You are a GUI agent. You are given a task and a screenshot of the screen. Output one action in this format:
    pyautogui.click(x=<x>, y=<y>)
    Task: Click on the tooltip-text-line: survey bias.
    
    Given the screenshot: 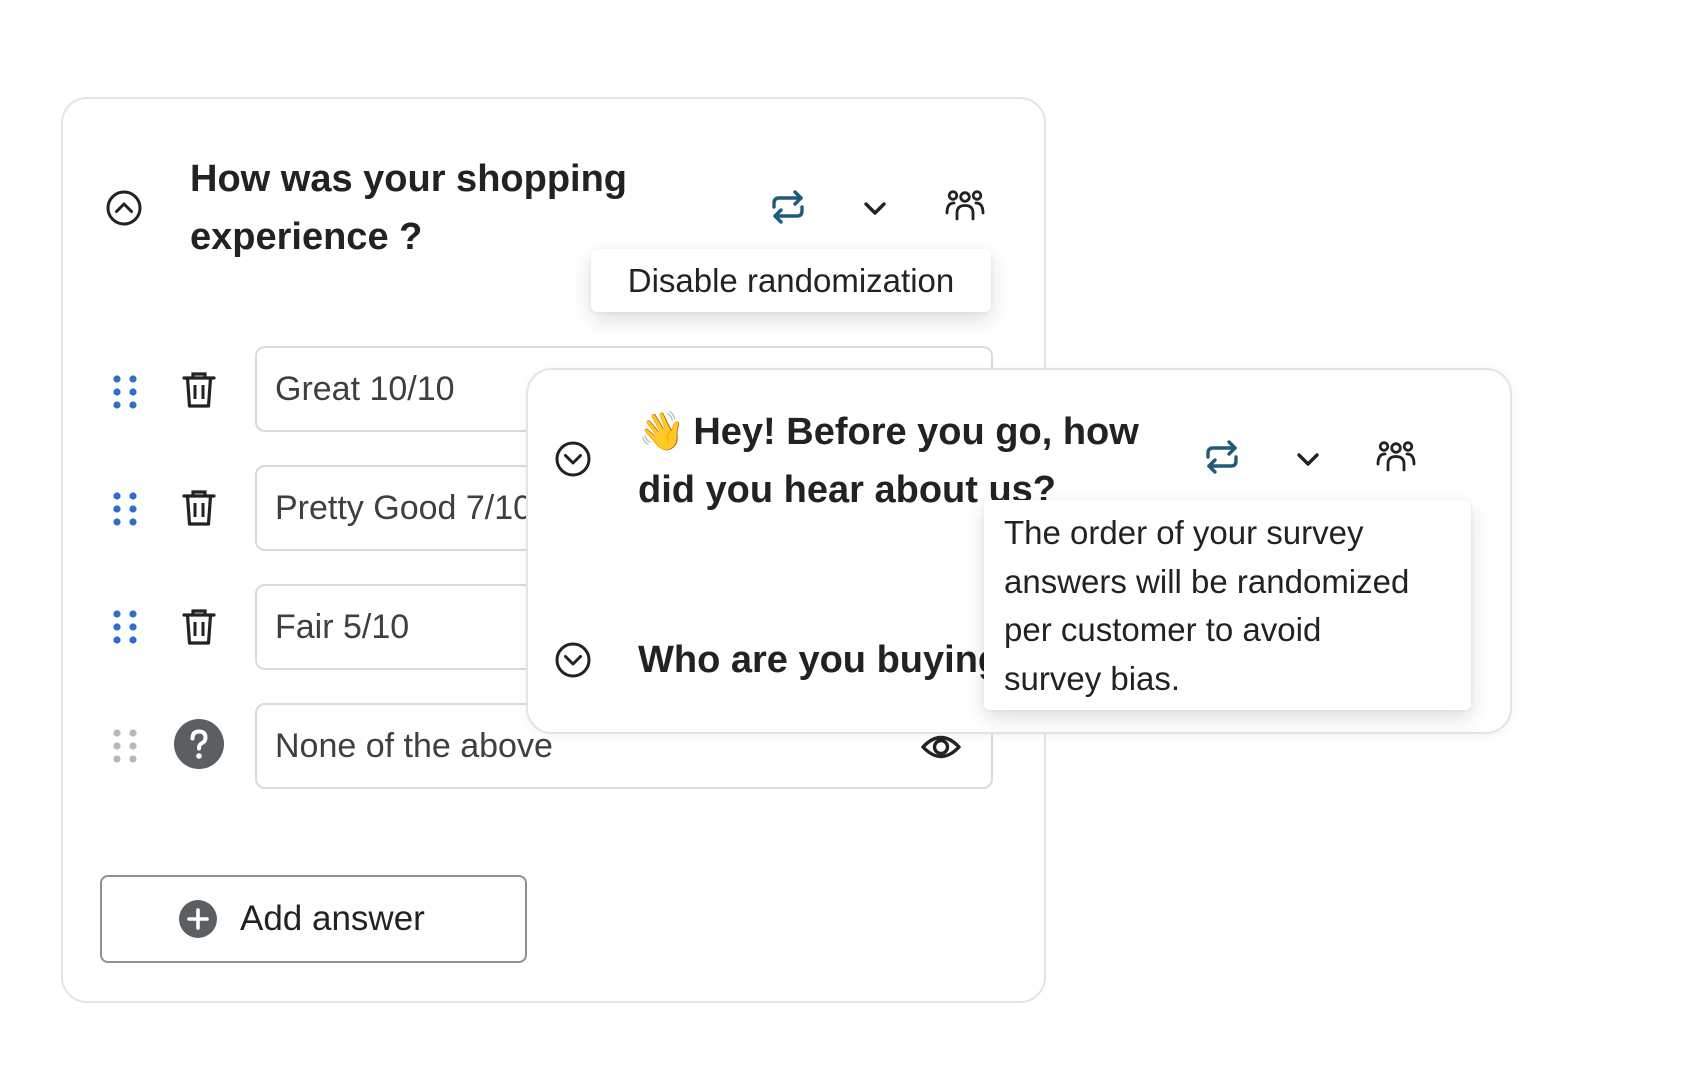 What is the action you would take?
    pyautogui.click(x=1092, y=678)
    